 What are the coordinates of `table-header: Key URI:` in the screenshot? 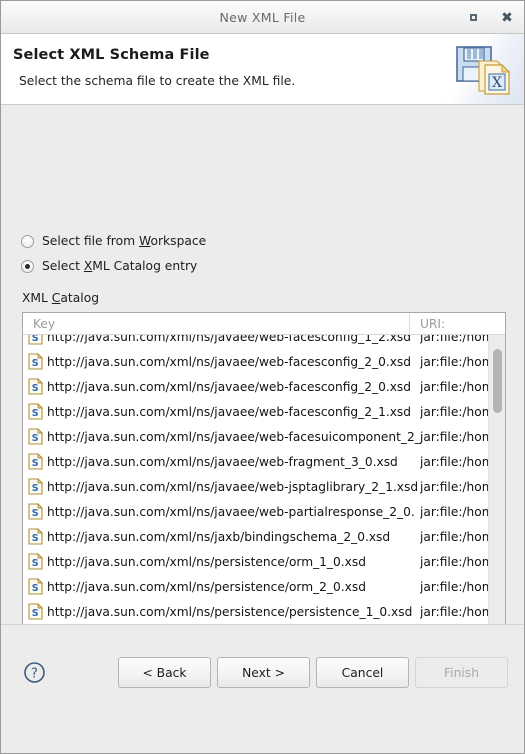 It's located at (264, 324).